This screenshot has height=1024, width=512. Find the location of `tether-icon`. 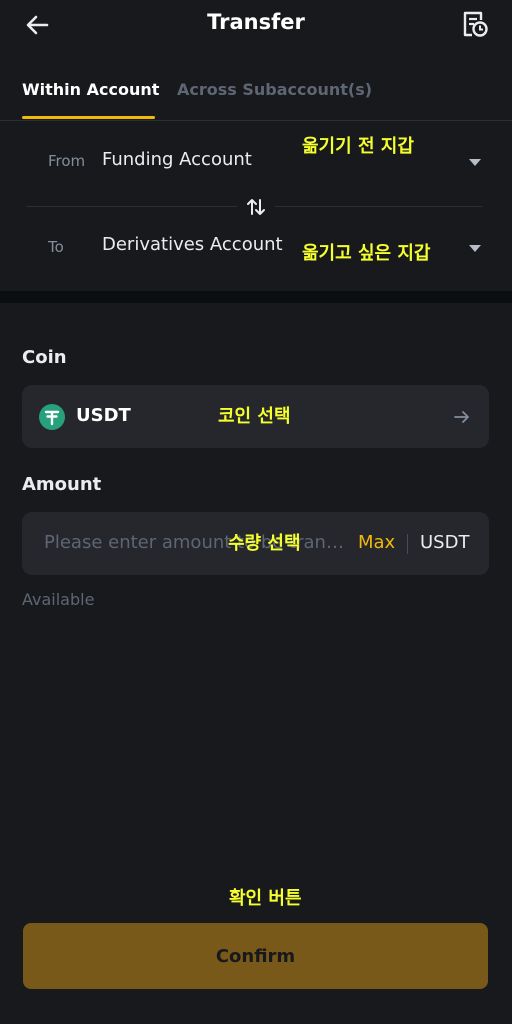

tether-icon is located at coordinates (52, 417).